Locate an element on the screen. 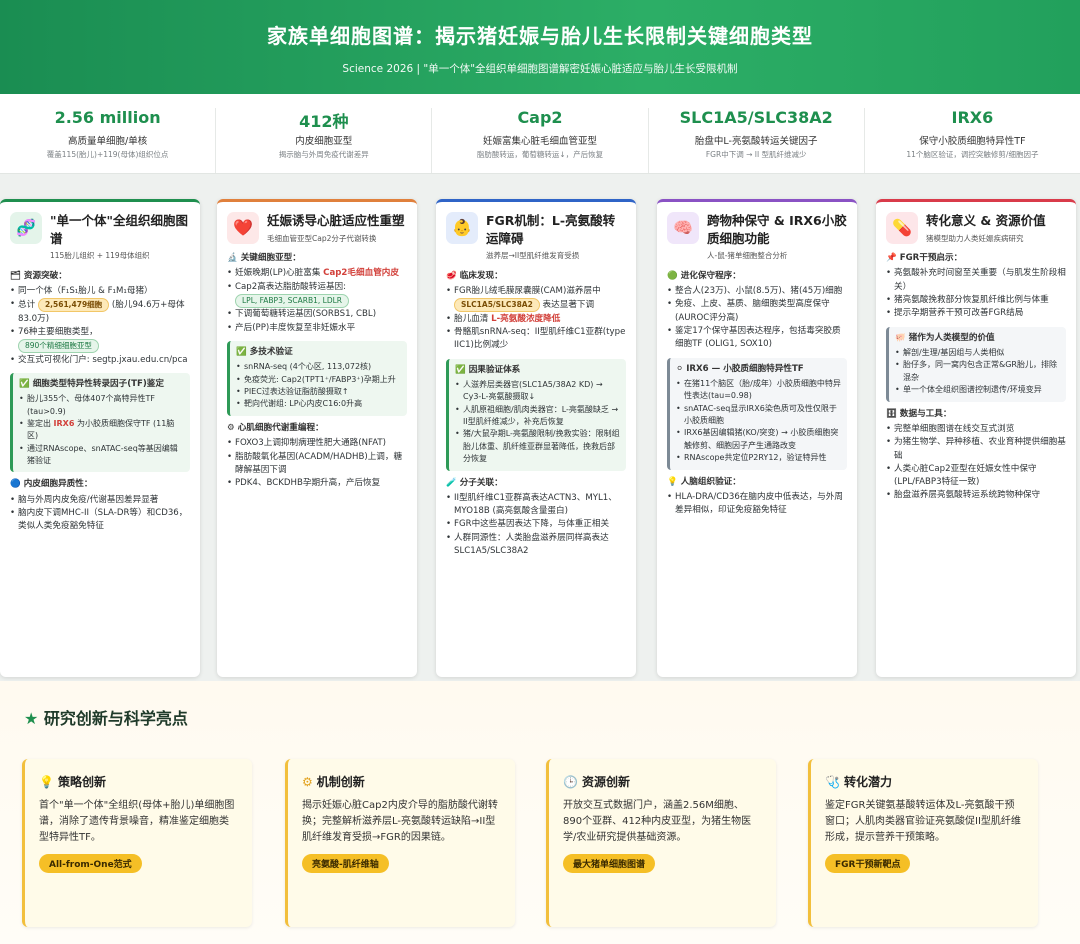 This screenshot has height=944, width=1080. list-item: PIEC过表达验证脂肪酸摄取↑ is located at coordinates (318, 392).